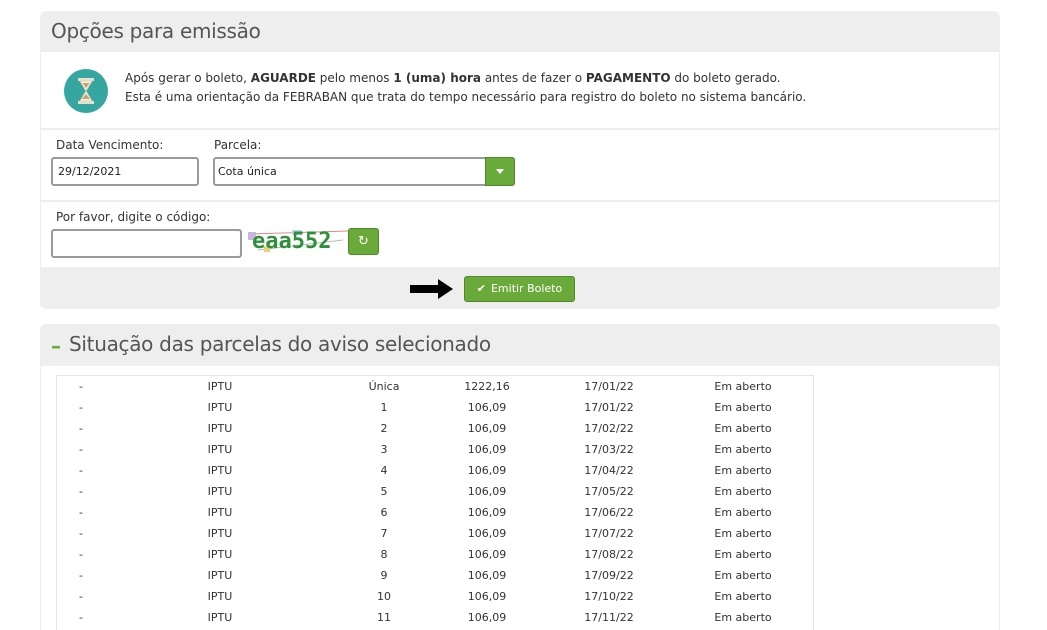 The image size is (1047, 630). I want to click on row-installment: 2, so click(384, 428).